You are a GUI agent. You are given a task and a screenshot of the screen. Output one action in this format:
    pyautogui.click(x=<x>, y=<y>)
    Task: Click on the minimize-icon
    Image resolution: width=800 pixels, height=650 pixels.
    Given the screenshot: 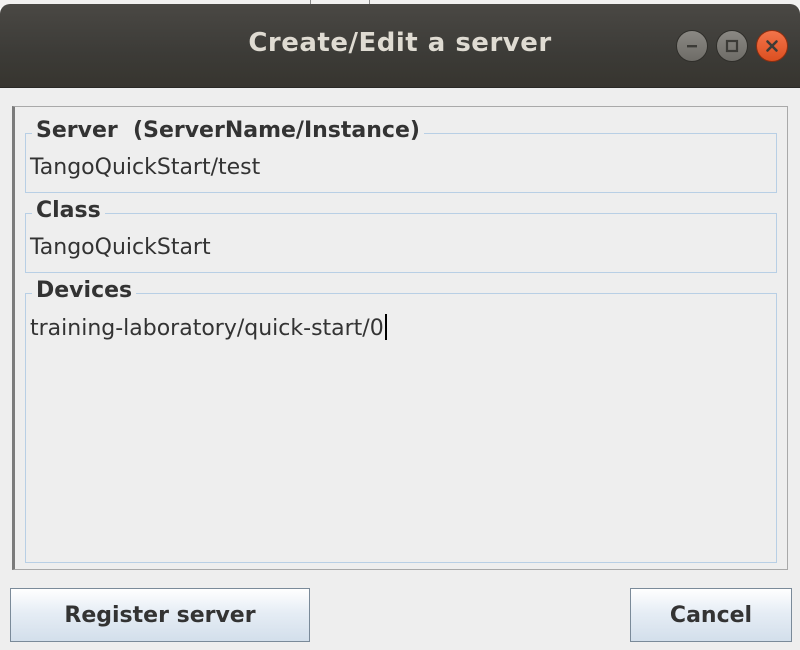 What is the action you would take?
    pyautogui.click(x=692, y=46)
    